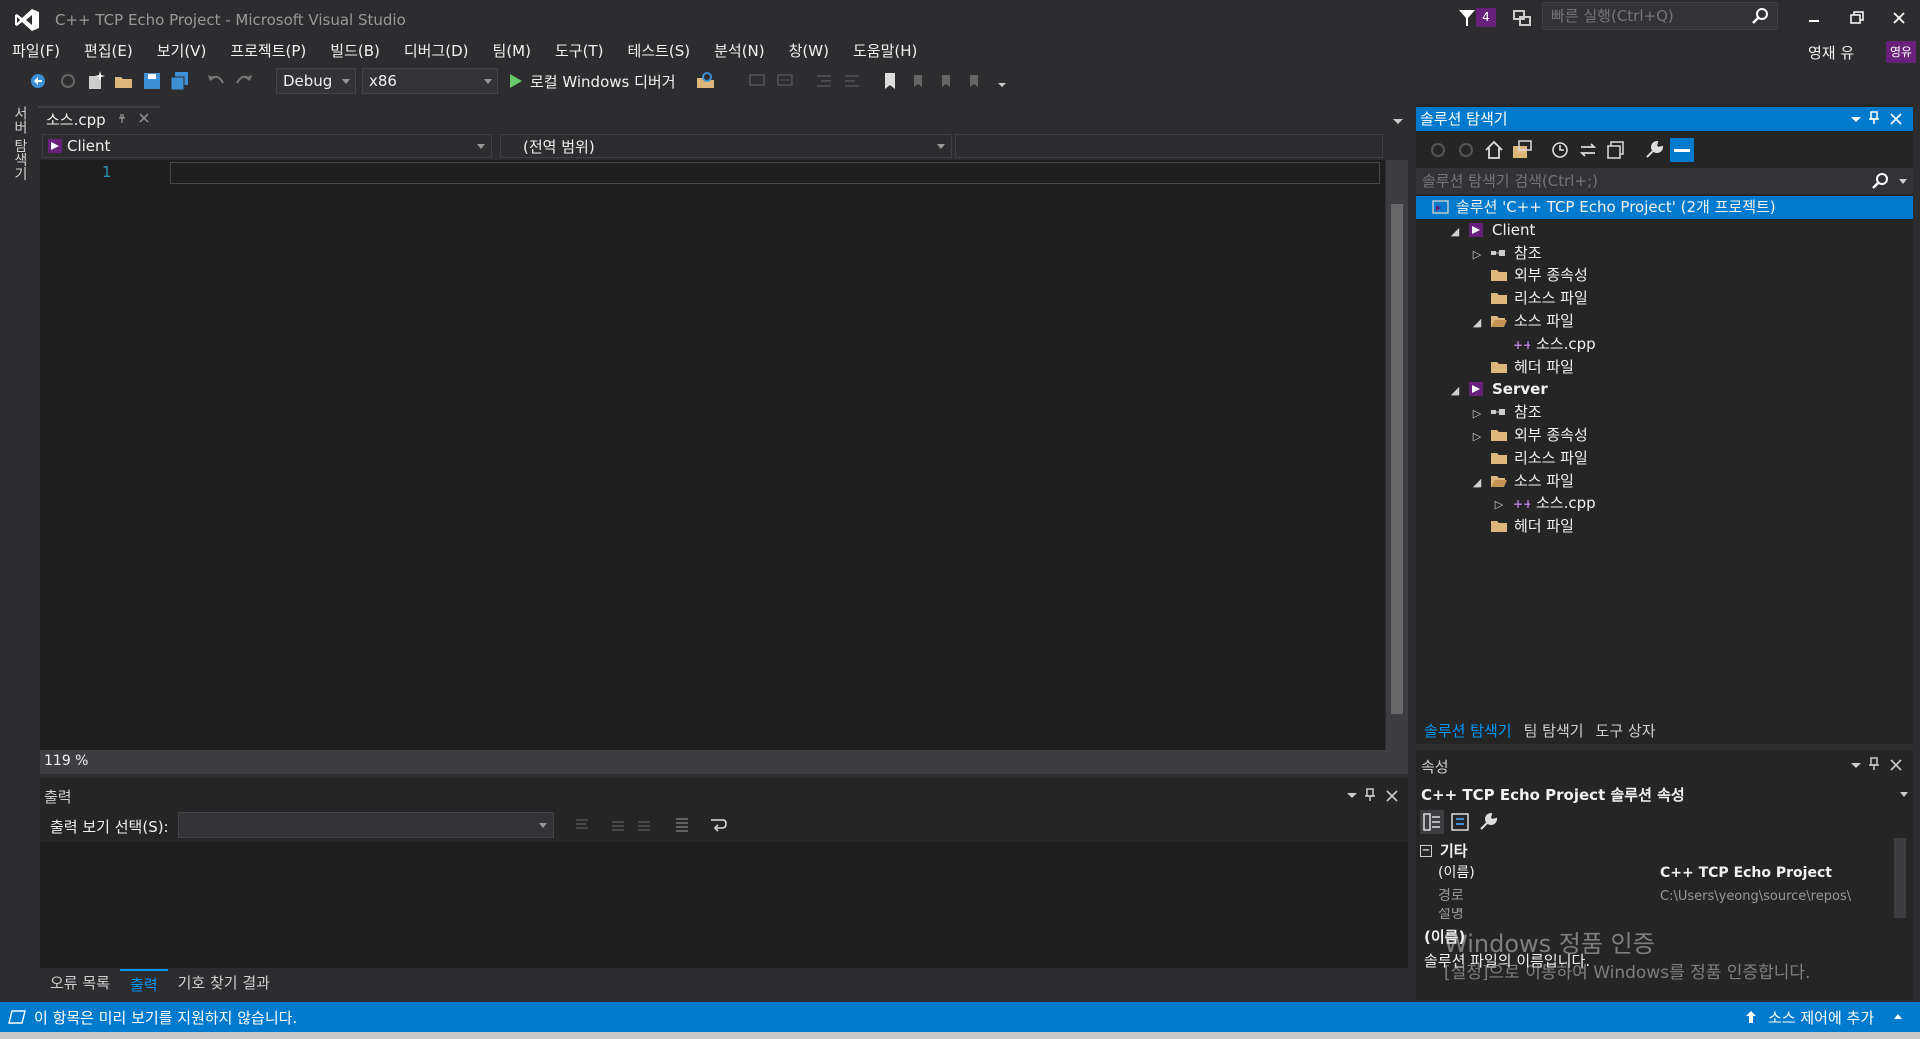 The image size is (1920, 1039). What do you see at coordinates (1432, 822) in the screenshot?
I see `categorized-icon` at bounding box center [1432, 822].